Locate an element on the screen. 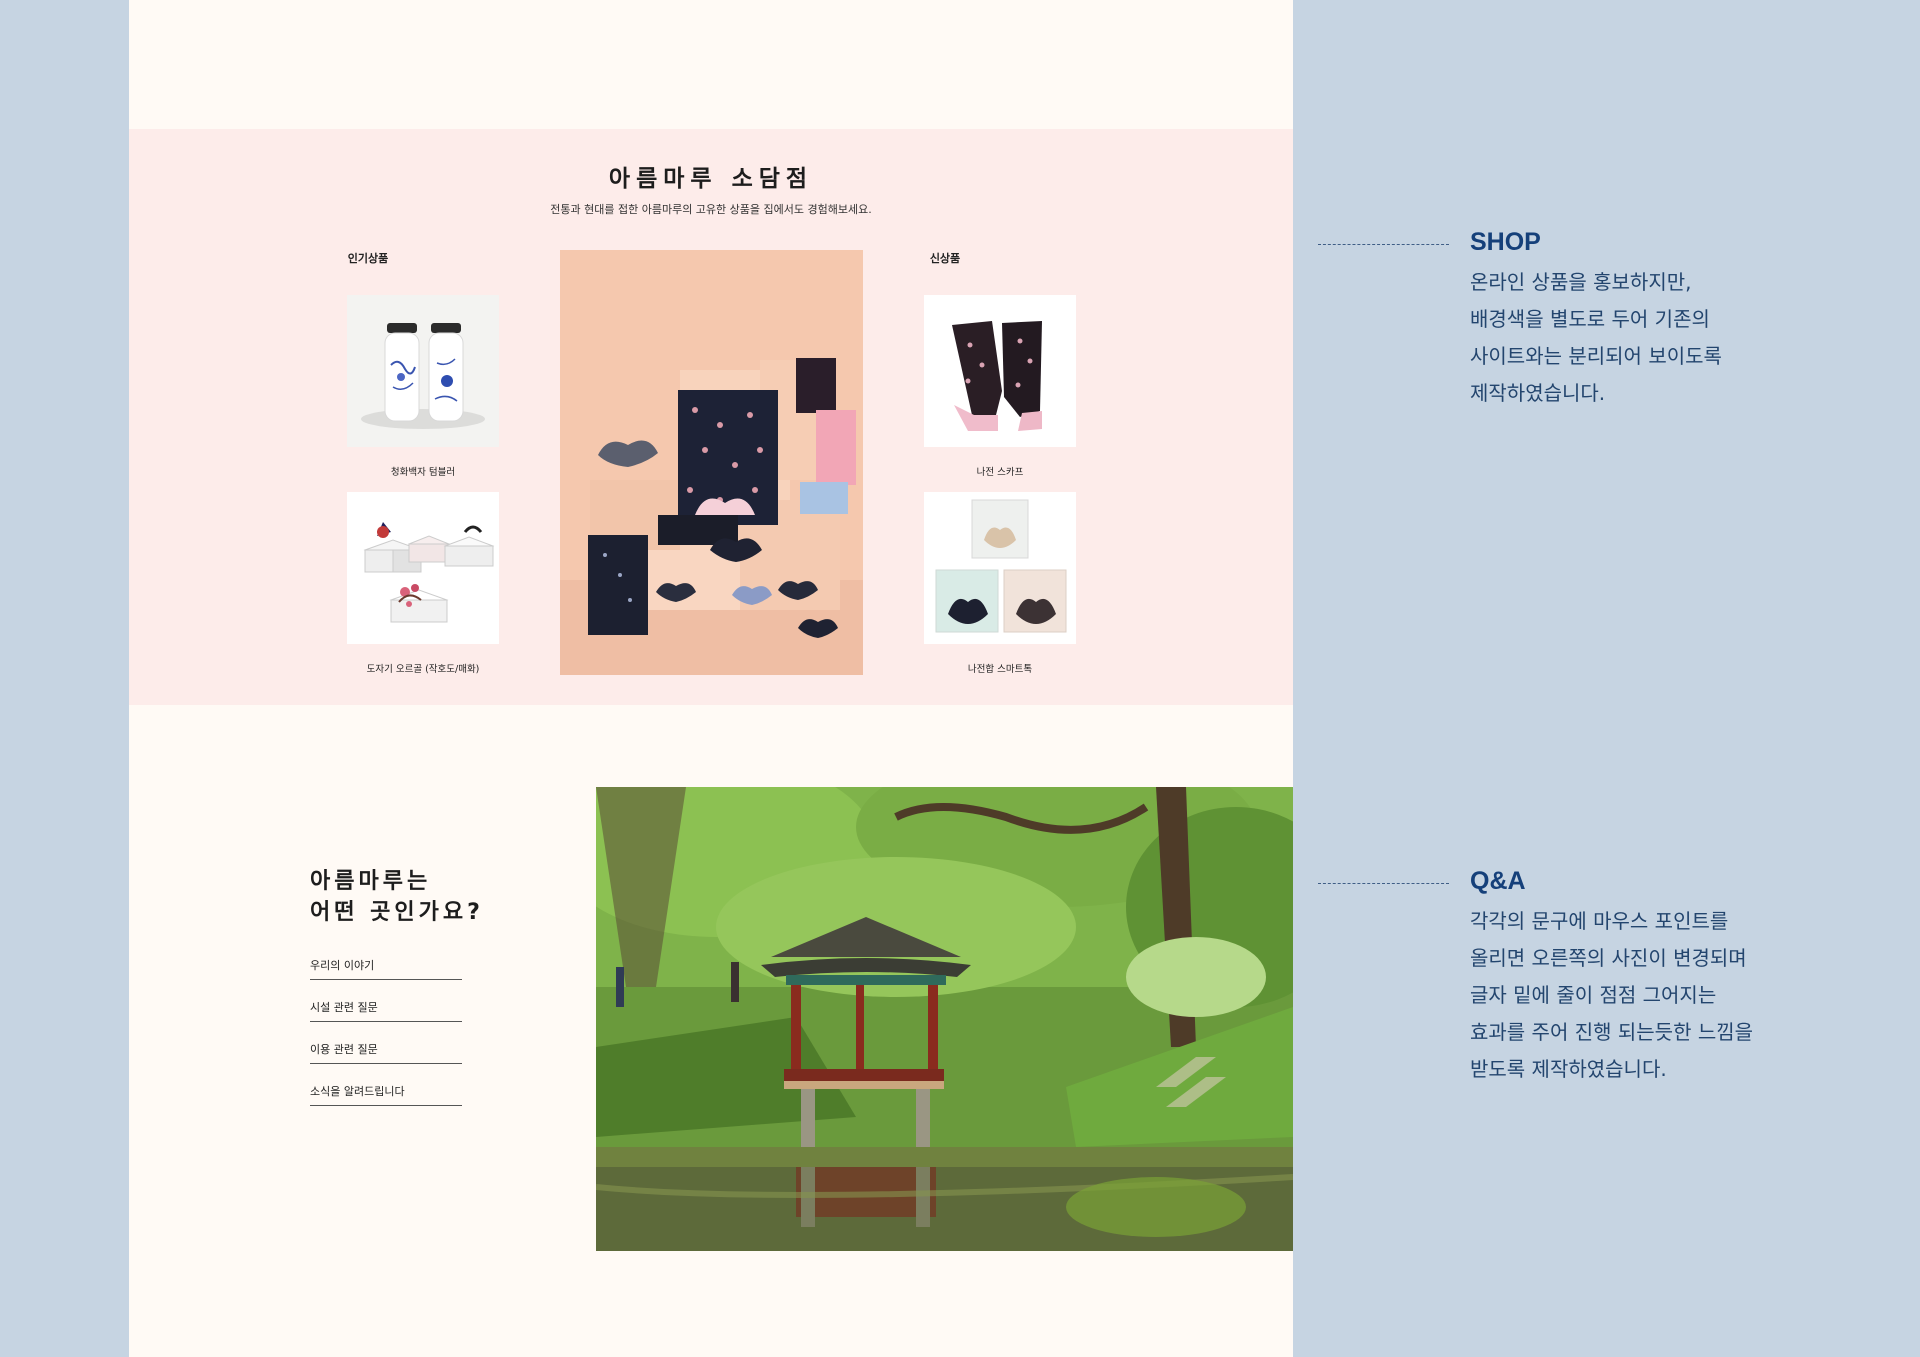 This screenshot has height=1357, width=1920. shop-subtitle: 전통과 현대를 접한 아름마루의 고유한 상품을 집에서도 경험해보세요. is located at coordinates (711, 209).